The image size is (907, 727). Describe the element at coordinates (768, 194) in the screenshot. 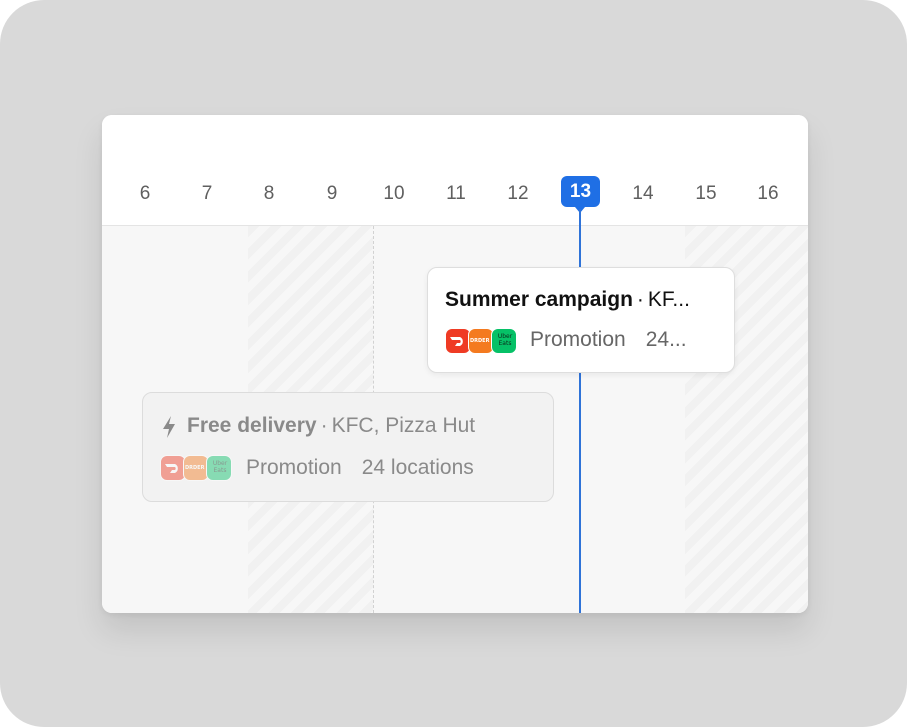

I see `day-label: 16` at that location.